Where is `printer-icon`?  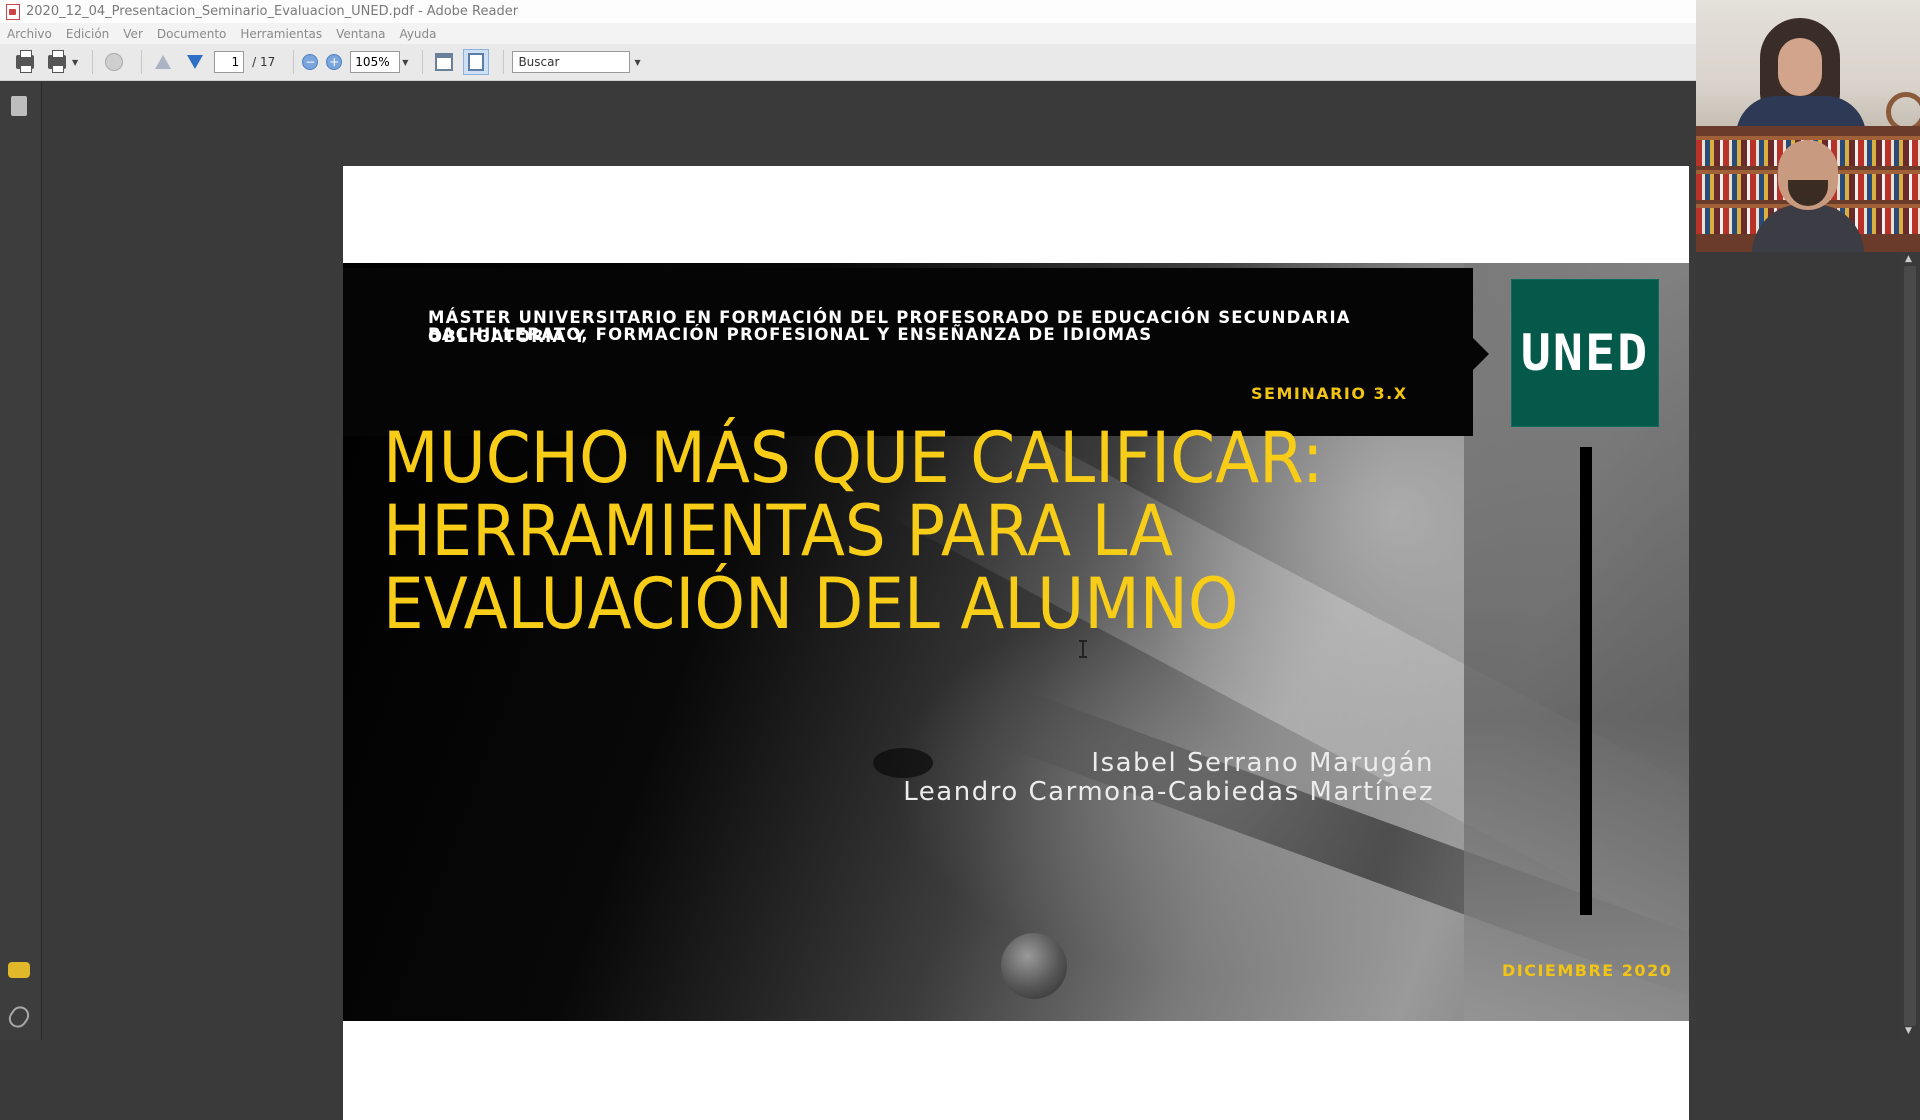 printer-icon is located at coordinates (25, 61).